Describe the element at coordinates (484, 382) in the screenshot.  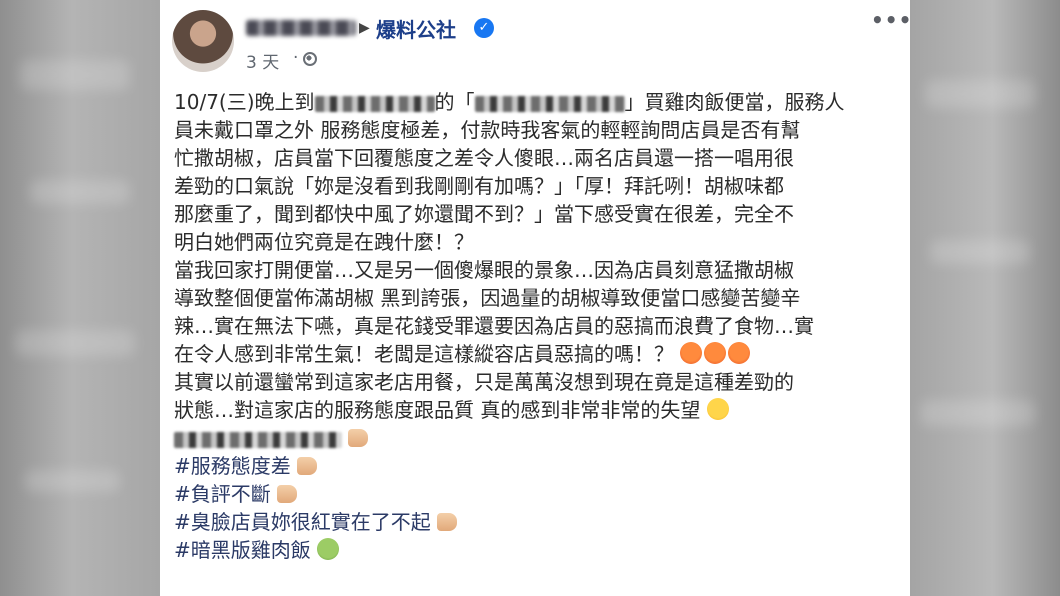
I see `post-line: 其實以前還蠻常到這家老店用餐，只是萬萬沒想到現在竟是這種差勁的` at that location.